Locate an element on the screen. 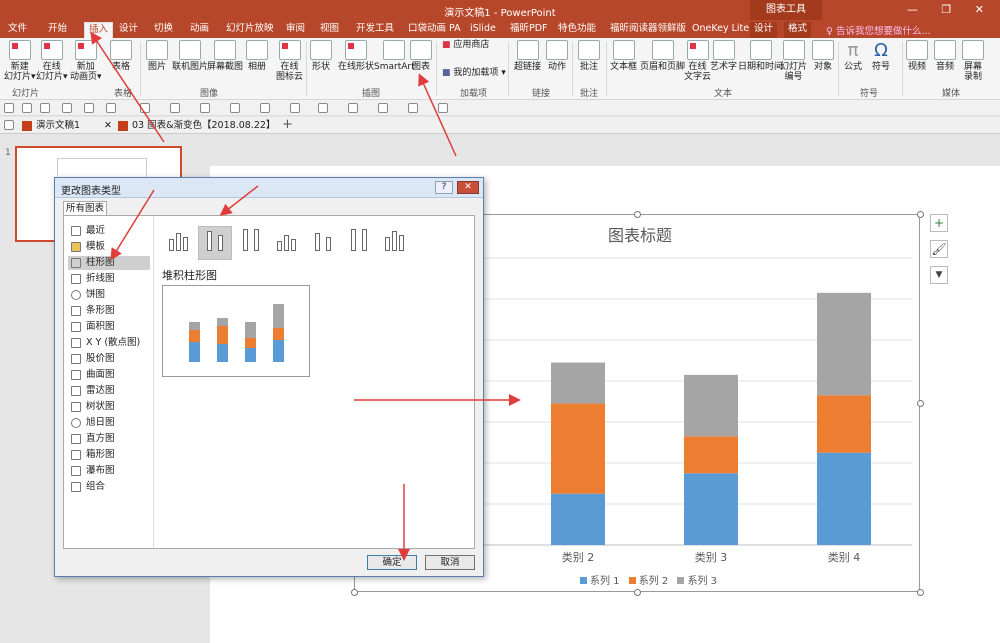 This screenshot has width=1000, height=643. category-histogram: 直方图 is located at coordinates (109, 439).